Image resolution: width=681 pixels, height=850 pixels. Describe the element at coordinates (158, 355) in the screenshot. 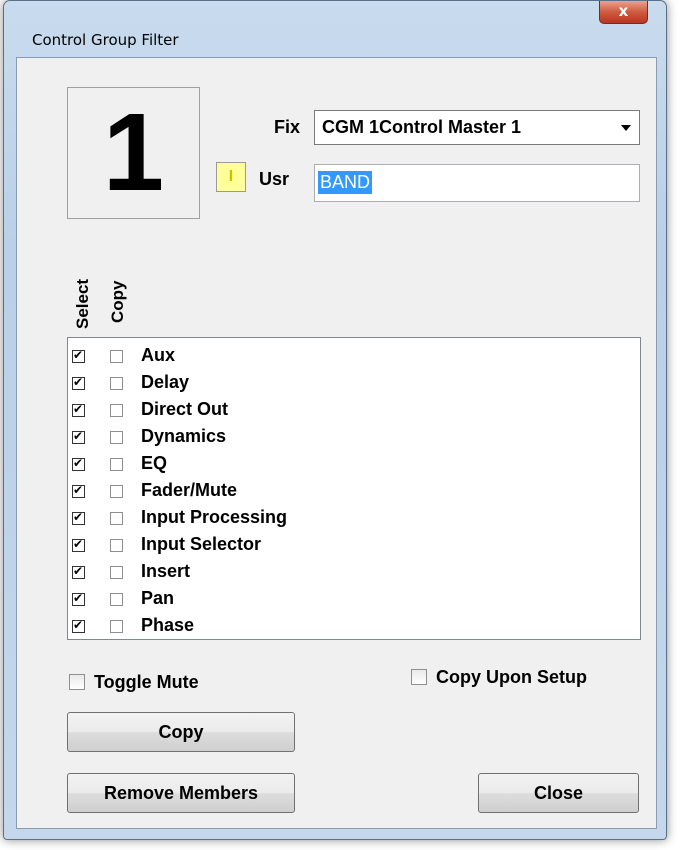

I see `list-item-label: Aux` at that location.